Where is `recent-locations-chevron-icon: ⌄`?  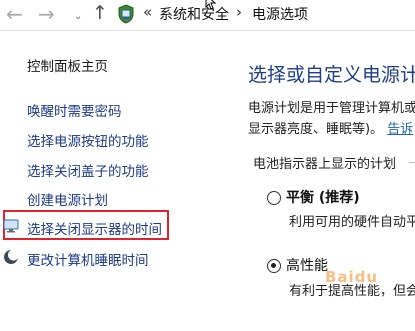 recent-locations-chevron-icon: ⌄ is located at coordinates (78, 17).